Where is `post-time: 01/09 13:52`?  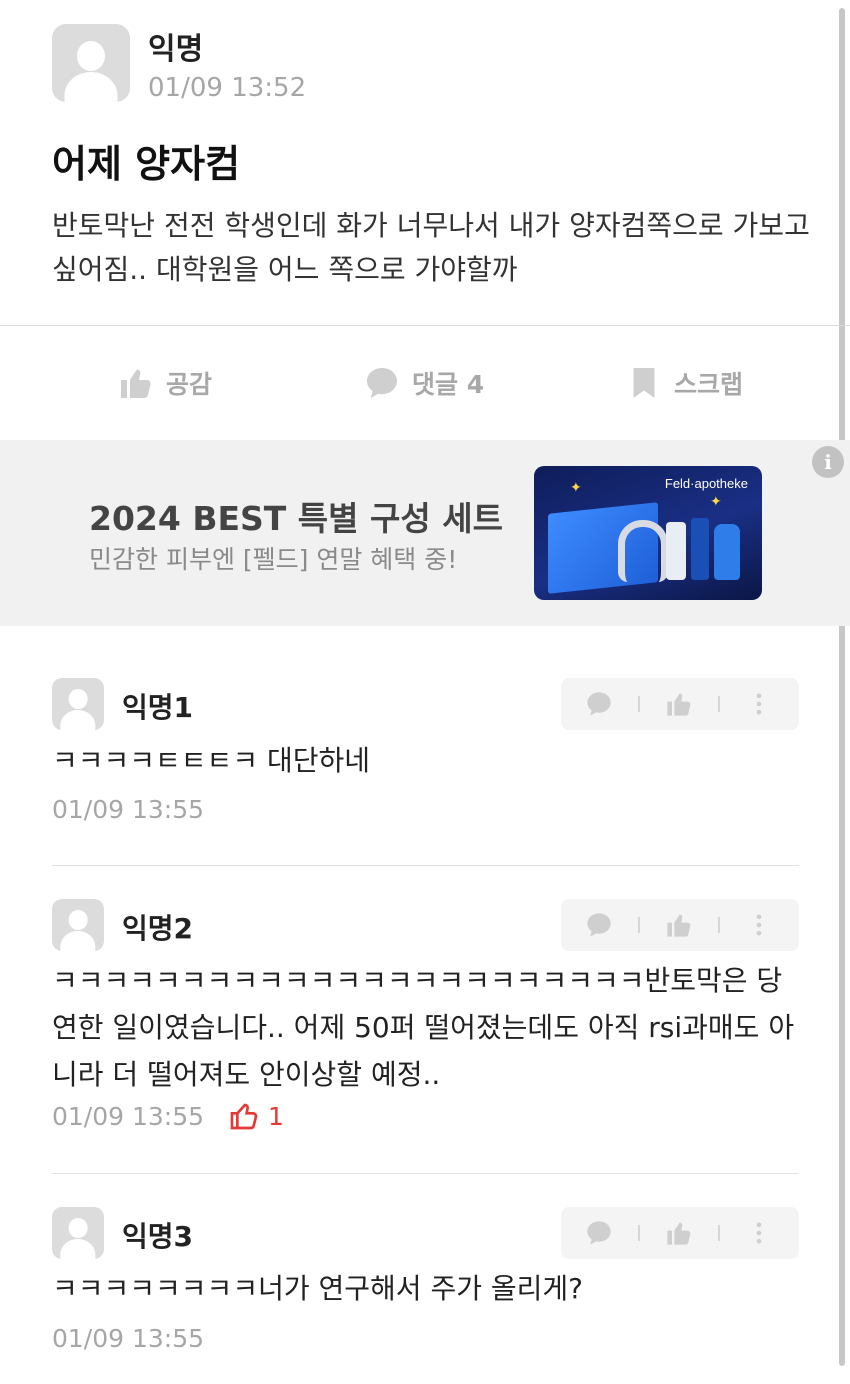
post-time: 01/09 13:52 is located at coordinates (227, 88).